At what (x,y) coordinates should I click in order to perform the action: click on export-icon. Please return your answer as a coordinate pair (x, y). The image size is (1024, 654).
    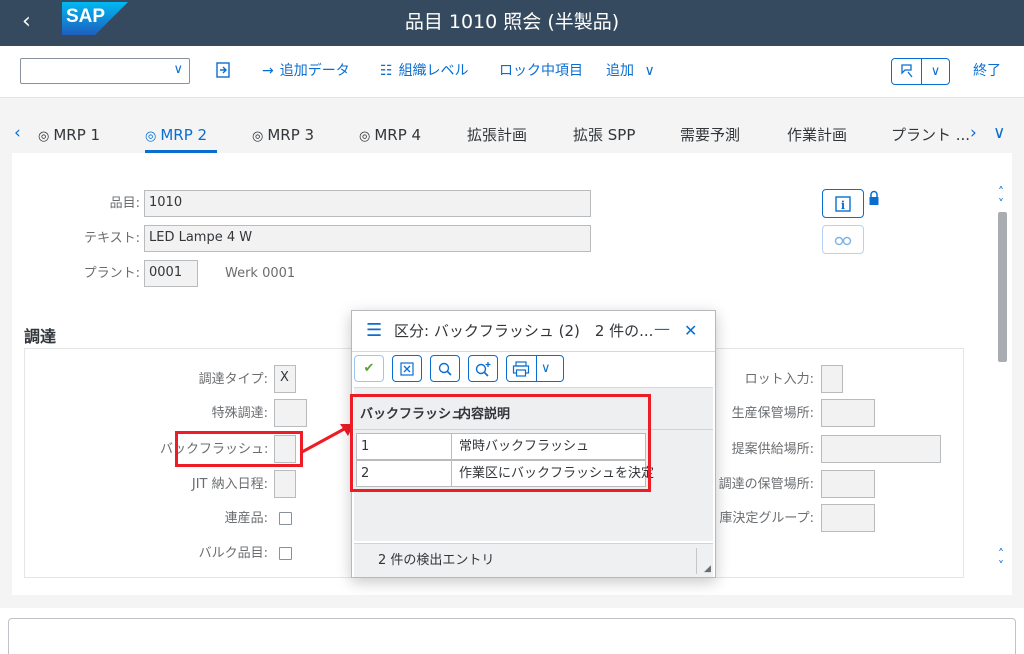
    Looking at the image, I should click on (223, 72).